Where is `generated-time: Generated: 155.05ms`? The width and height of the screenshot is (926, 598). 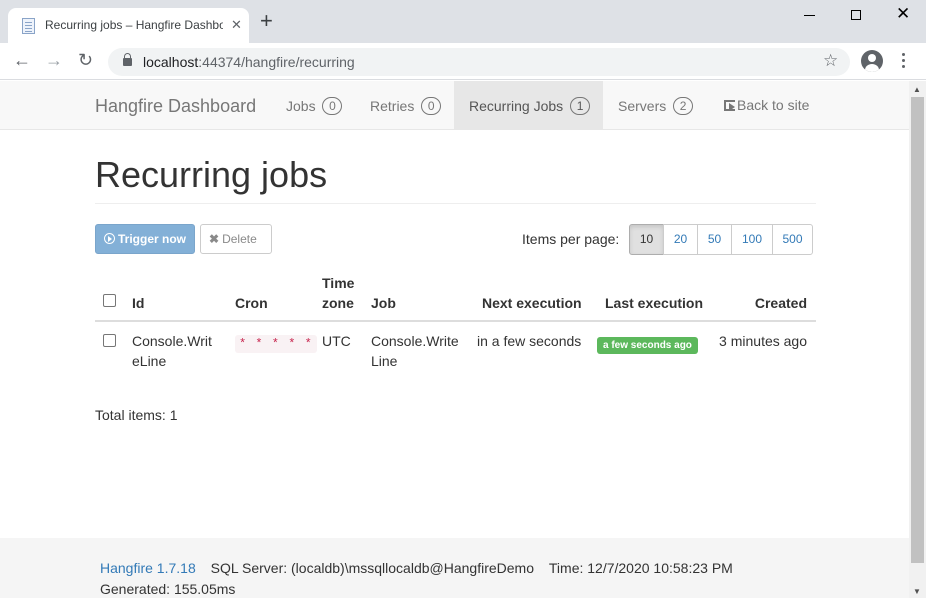 generated-time: Generated: 155.05ms is located at coordinates (168, 589).